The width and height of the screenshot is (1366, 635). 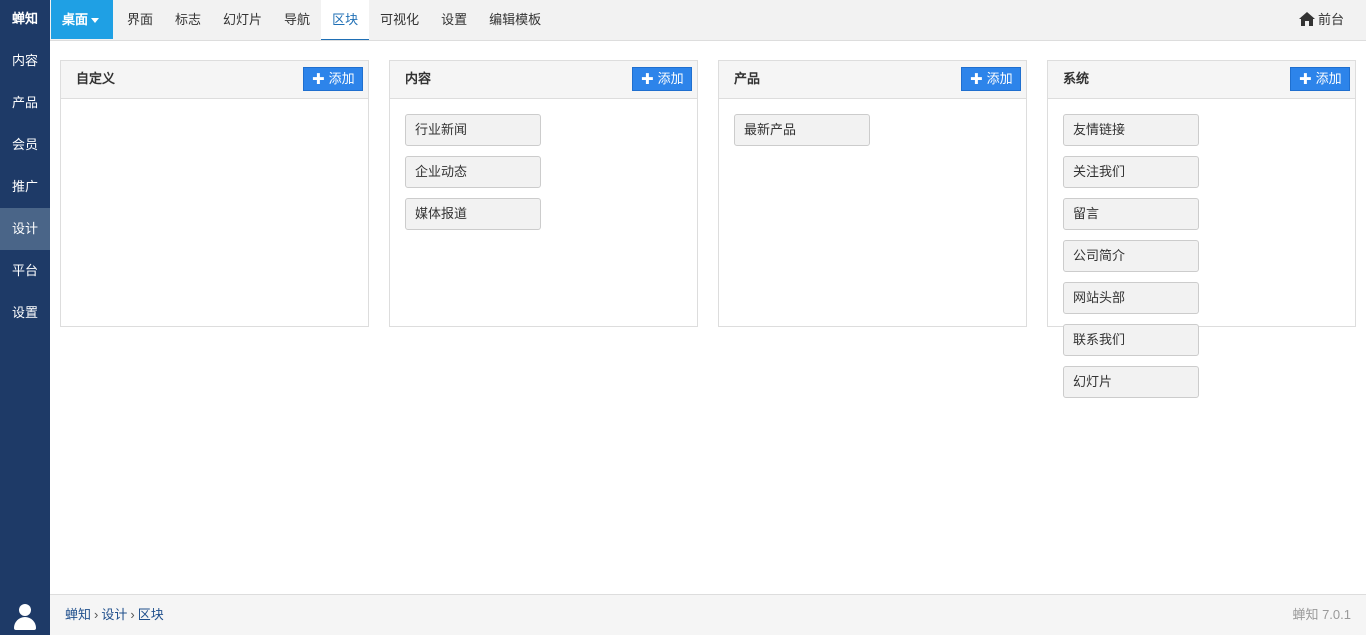 What do you see at coordinates (872, 80) in the screenshot?
I see `panel-header: 产品 ✚ 添加` at bounding box center [872, 80].